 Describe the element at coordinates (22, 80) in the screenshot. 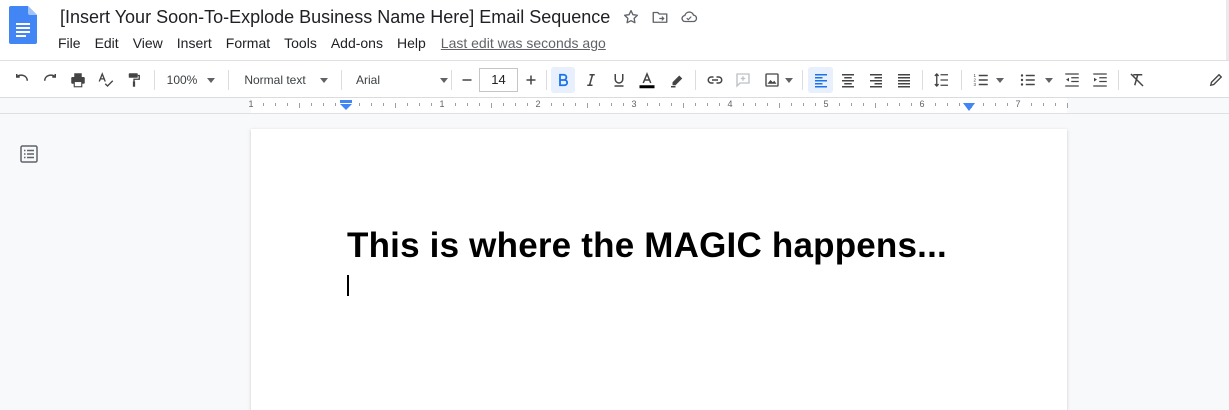

I see `undo-icon` at that location.